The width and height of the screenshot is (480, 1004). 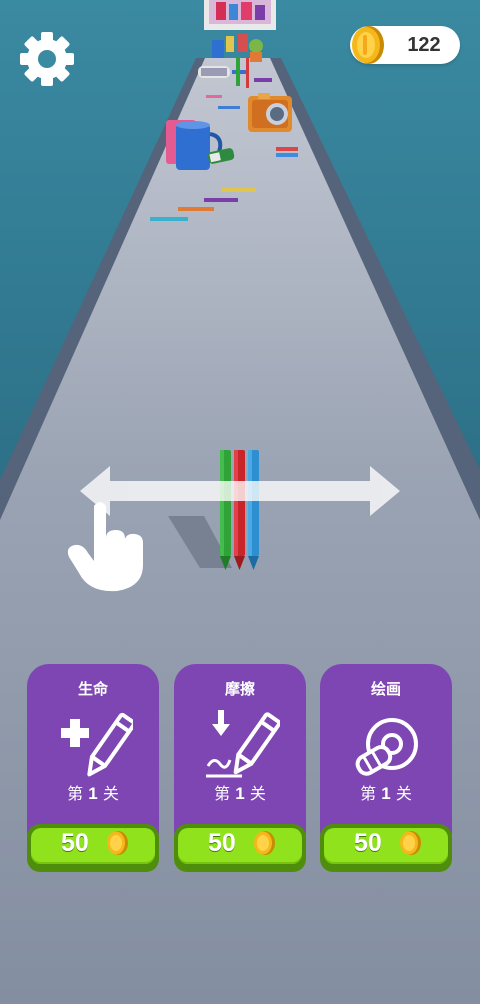 What do you see at coordinates (93, 848) in the screenshot?
I see `buy-life-button: 50` at bounding box center [93, 848].